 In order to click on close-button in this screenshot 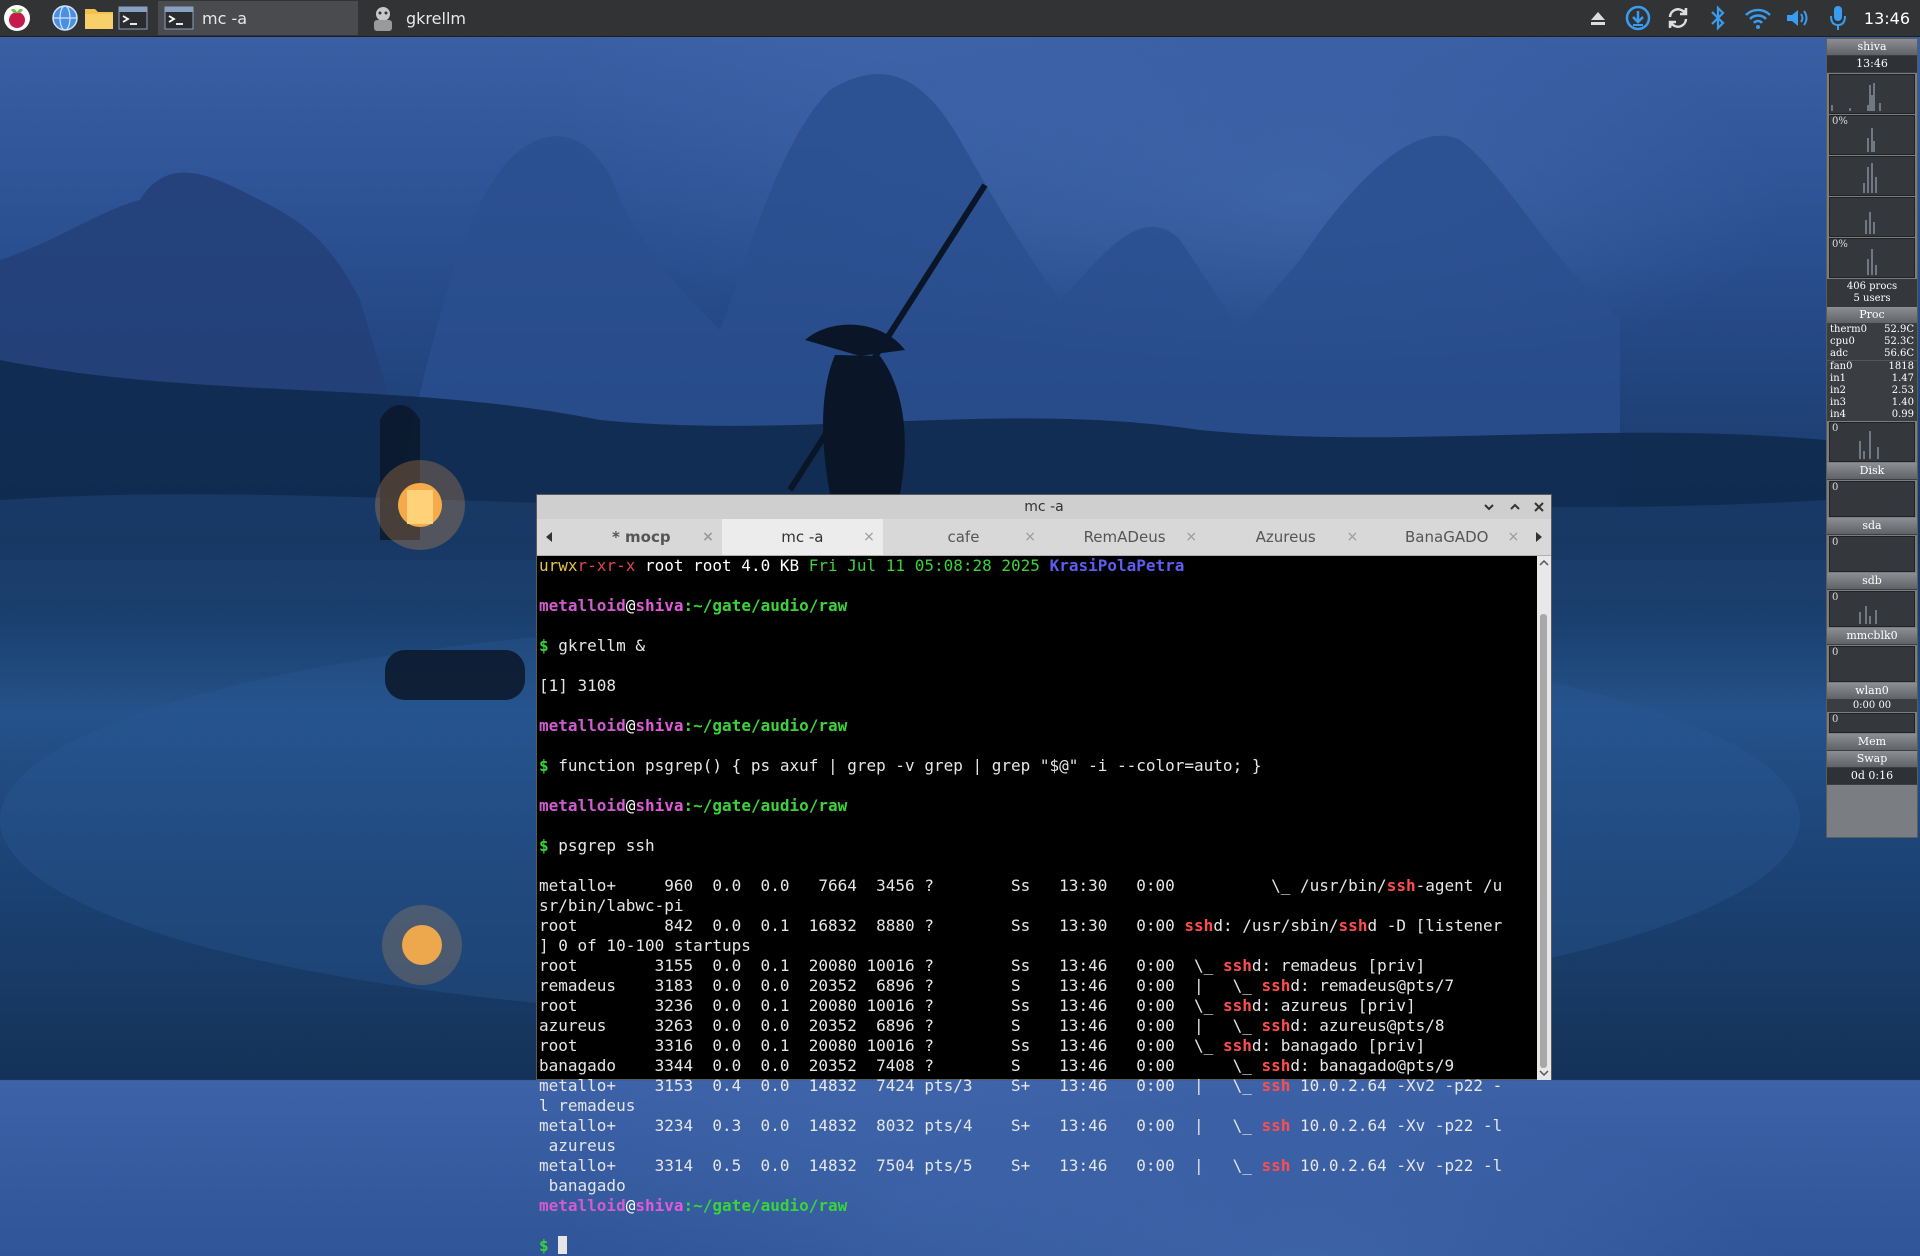, I will do `click(1539, 507)`.